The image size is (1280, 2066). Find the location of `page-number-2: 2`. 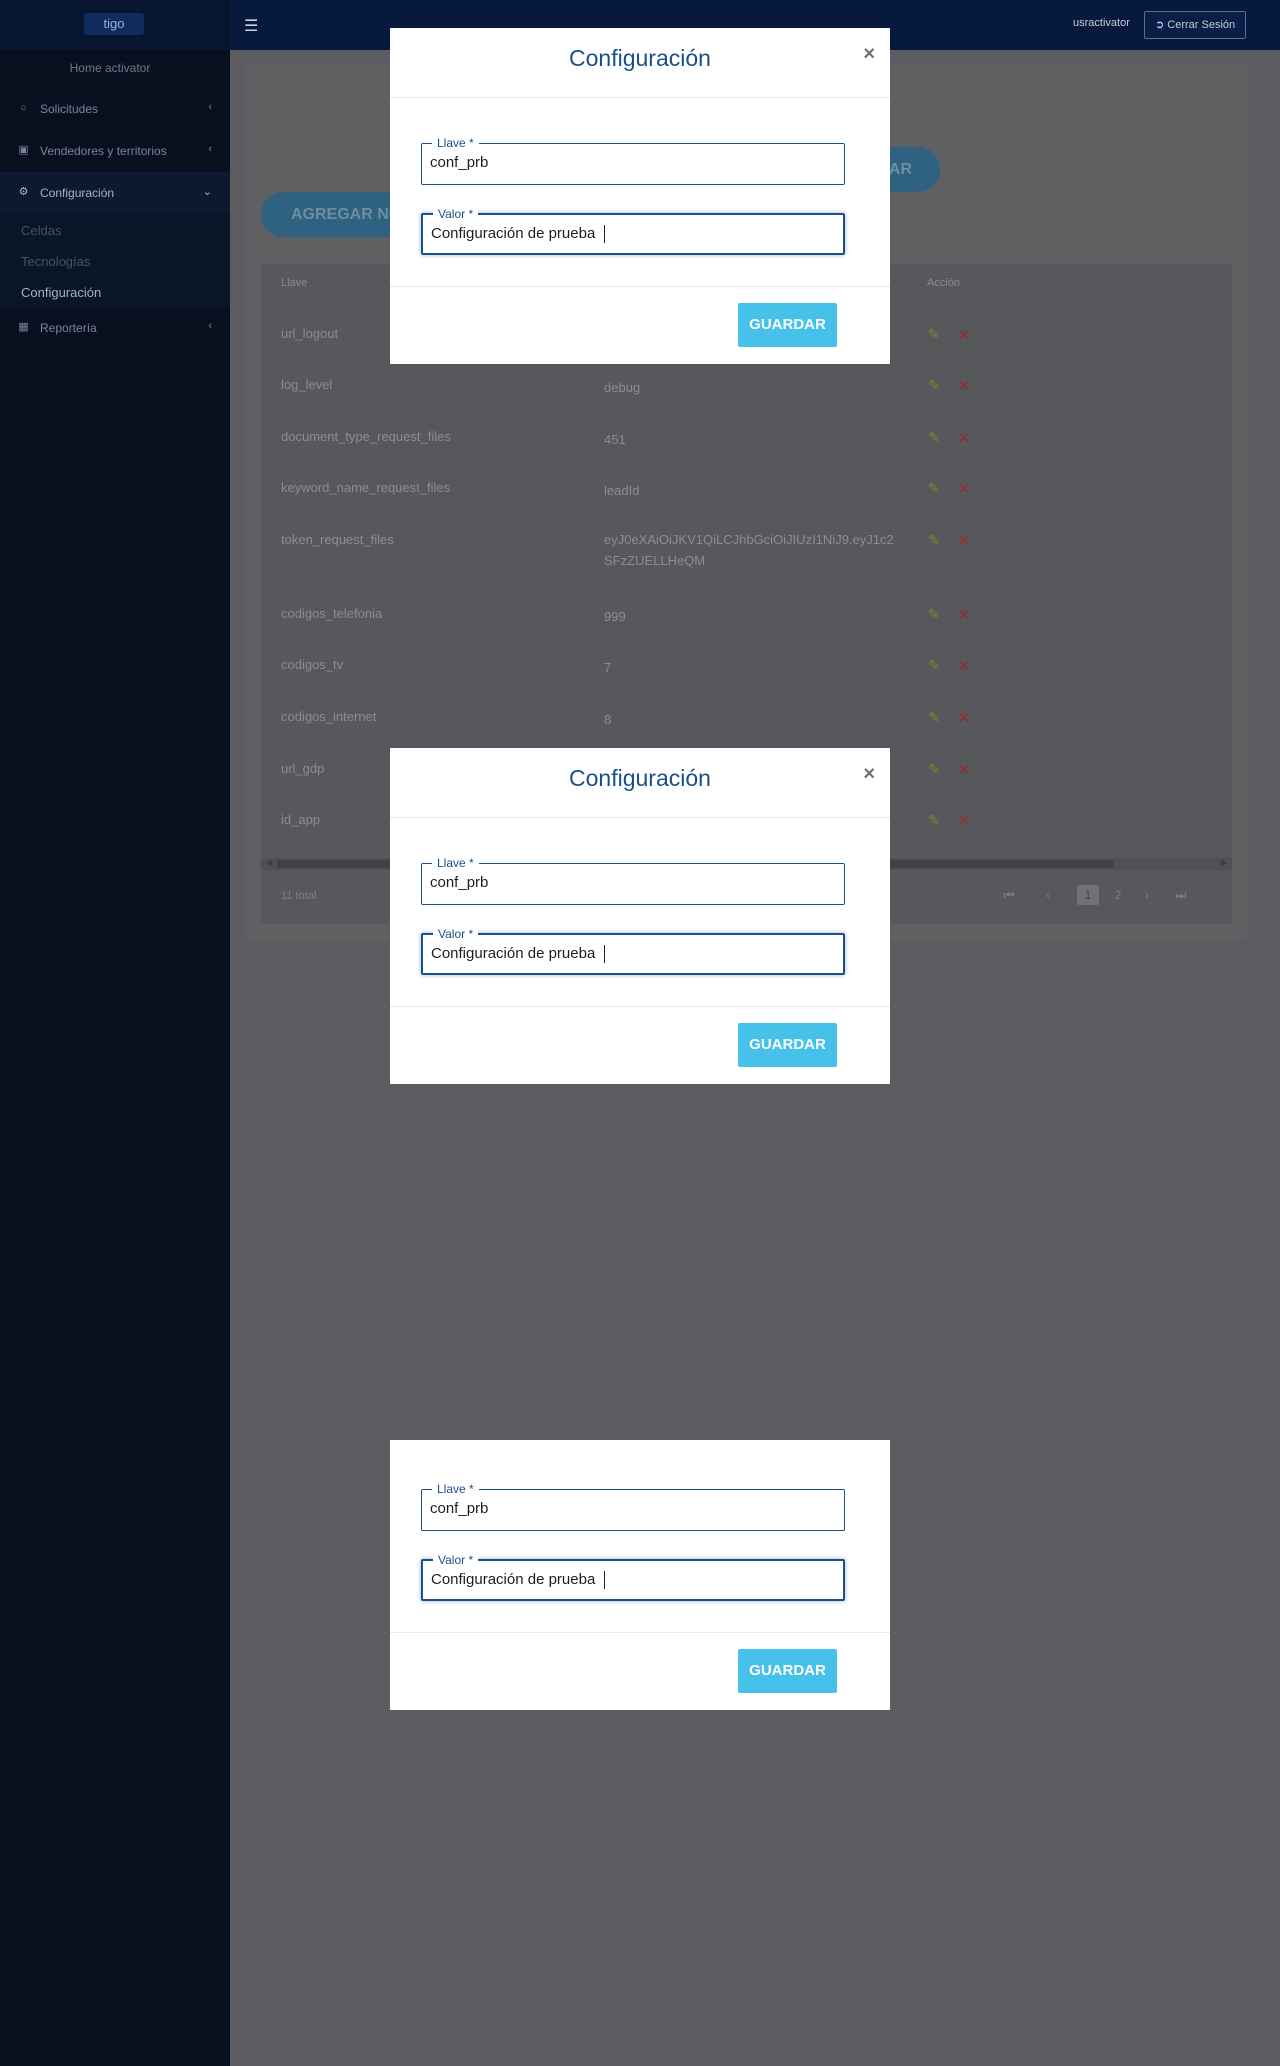

page-number-2: 2 is located at coordinates (1118, 895).